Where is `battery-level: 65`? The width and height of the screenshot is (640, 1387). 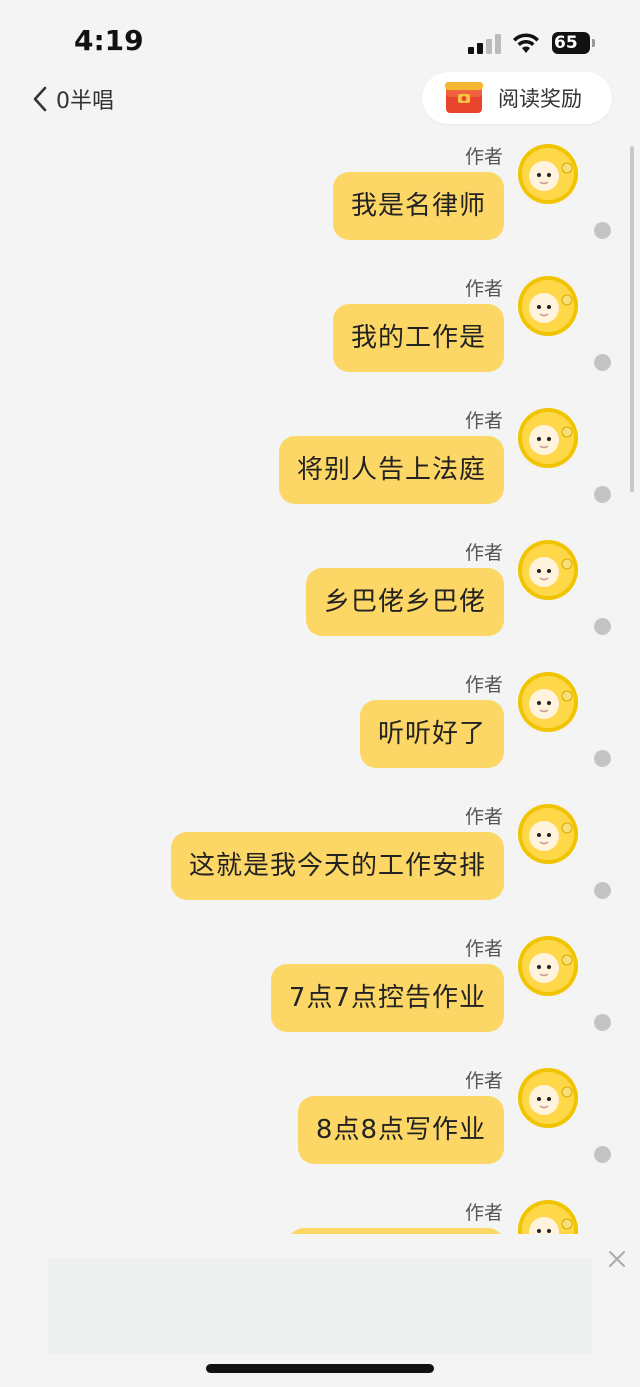 battery-level: 65 is located at coordinates (571, 43).